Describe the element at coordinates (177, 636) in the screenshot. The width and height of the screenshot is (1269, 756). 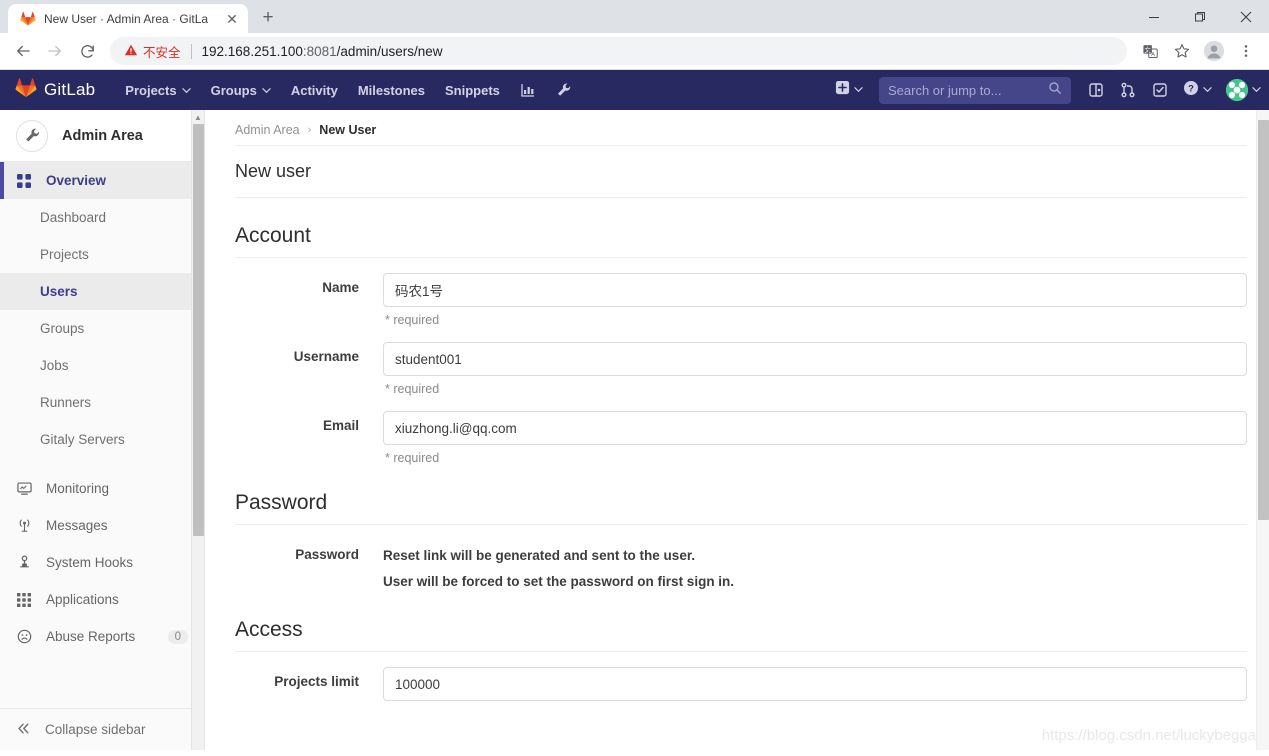
I see `abuse-reports-count-badge: 0` at that location.